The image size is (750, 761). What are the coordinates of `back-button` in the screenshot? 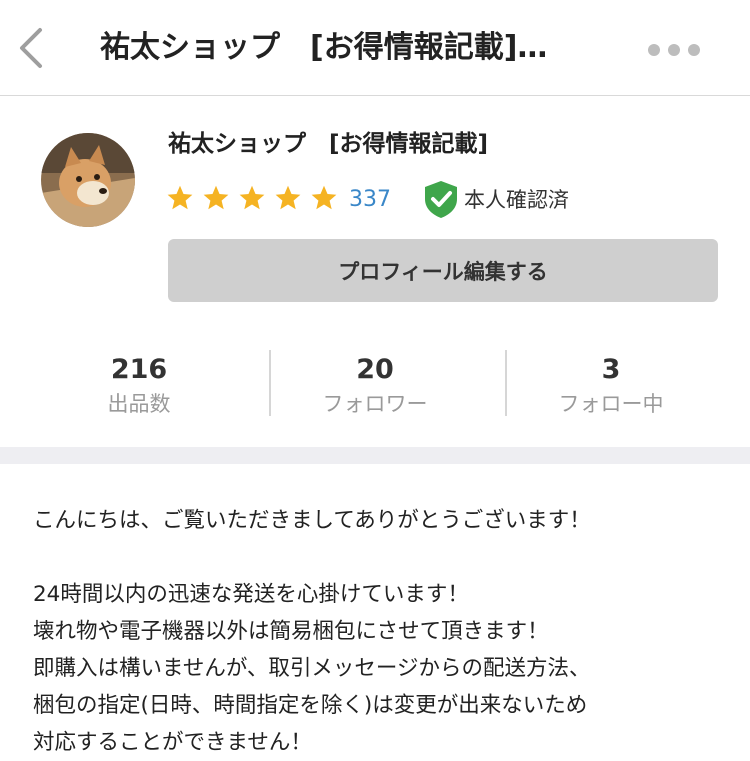 It's located at (32, 48).